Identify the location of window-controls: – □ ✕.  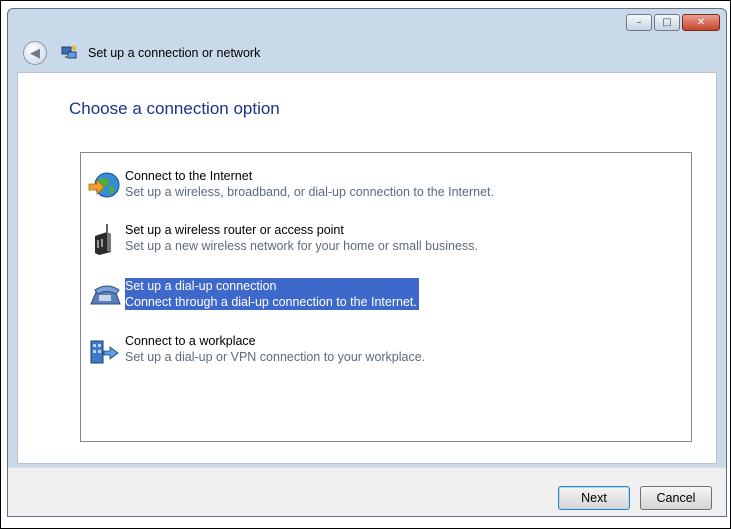
(673, 22).